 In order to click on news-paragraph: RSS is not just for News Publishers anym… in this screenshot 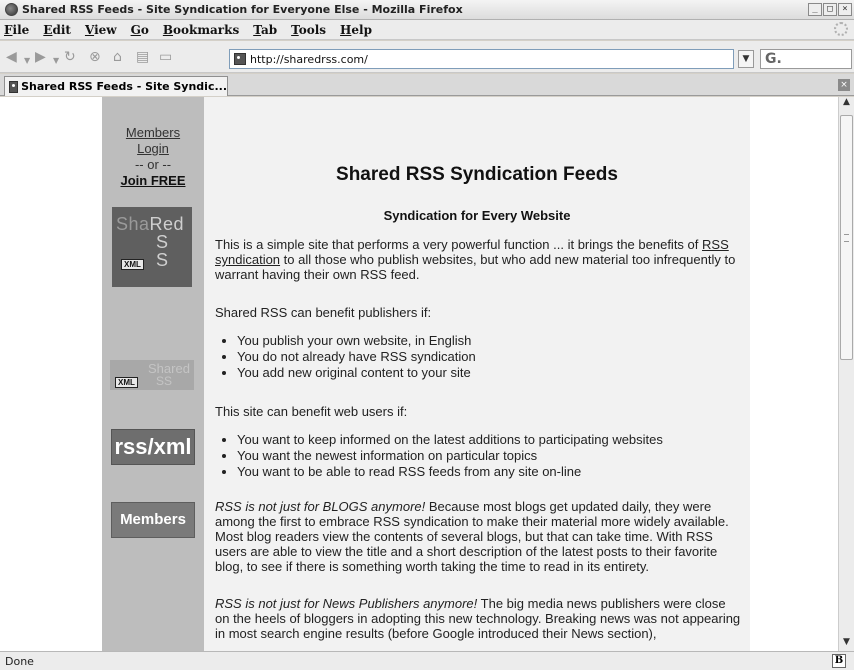, I will do `click(478, 618)`.